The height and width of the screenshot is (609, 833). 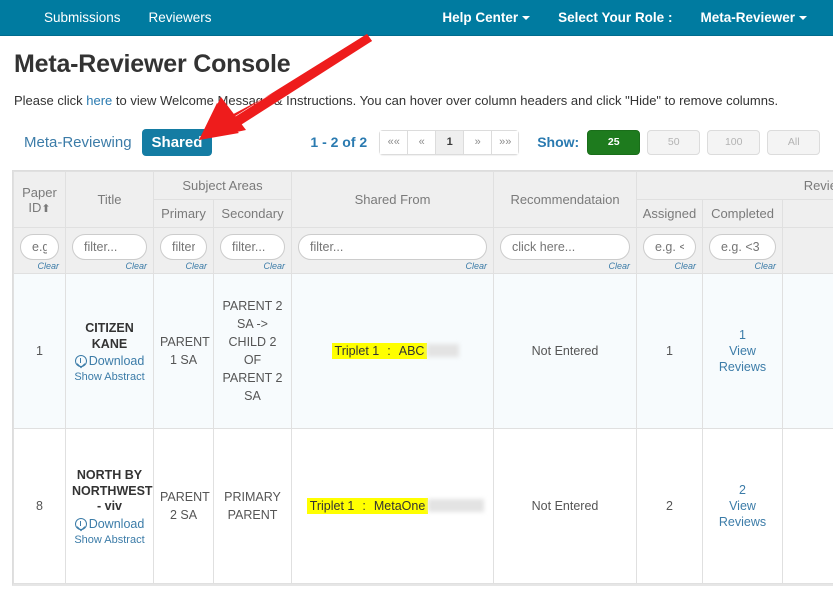 I want to click on page-size-50: 50, so click(x=674, y=142).